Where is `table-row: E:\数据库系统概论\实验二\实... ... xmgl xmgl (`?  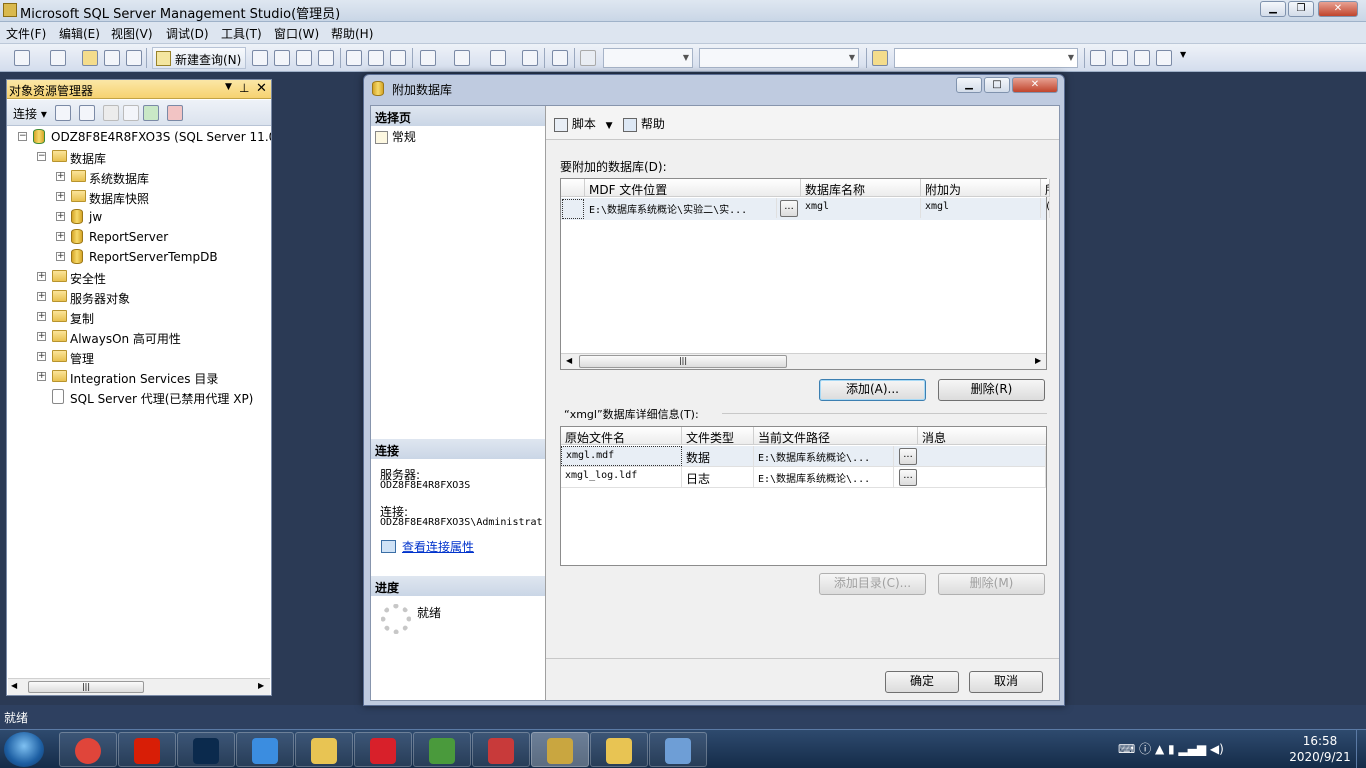 table-row: E:\数据库系统概论\实验二\实... ... xmgl xmgl ( is located at coordinates (805, 209).